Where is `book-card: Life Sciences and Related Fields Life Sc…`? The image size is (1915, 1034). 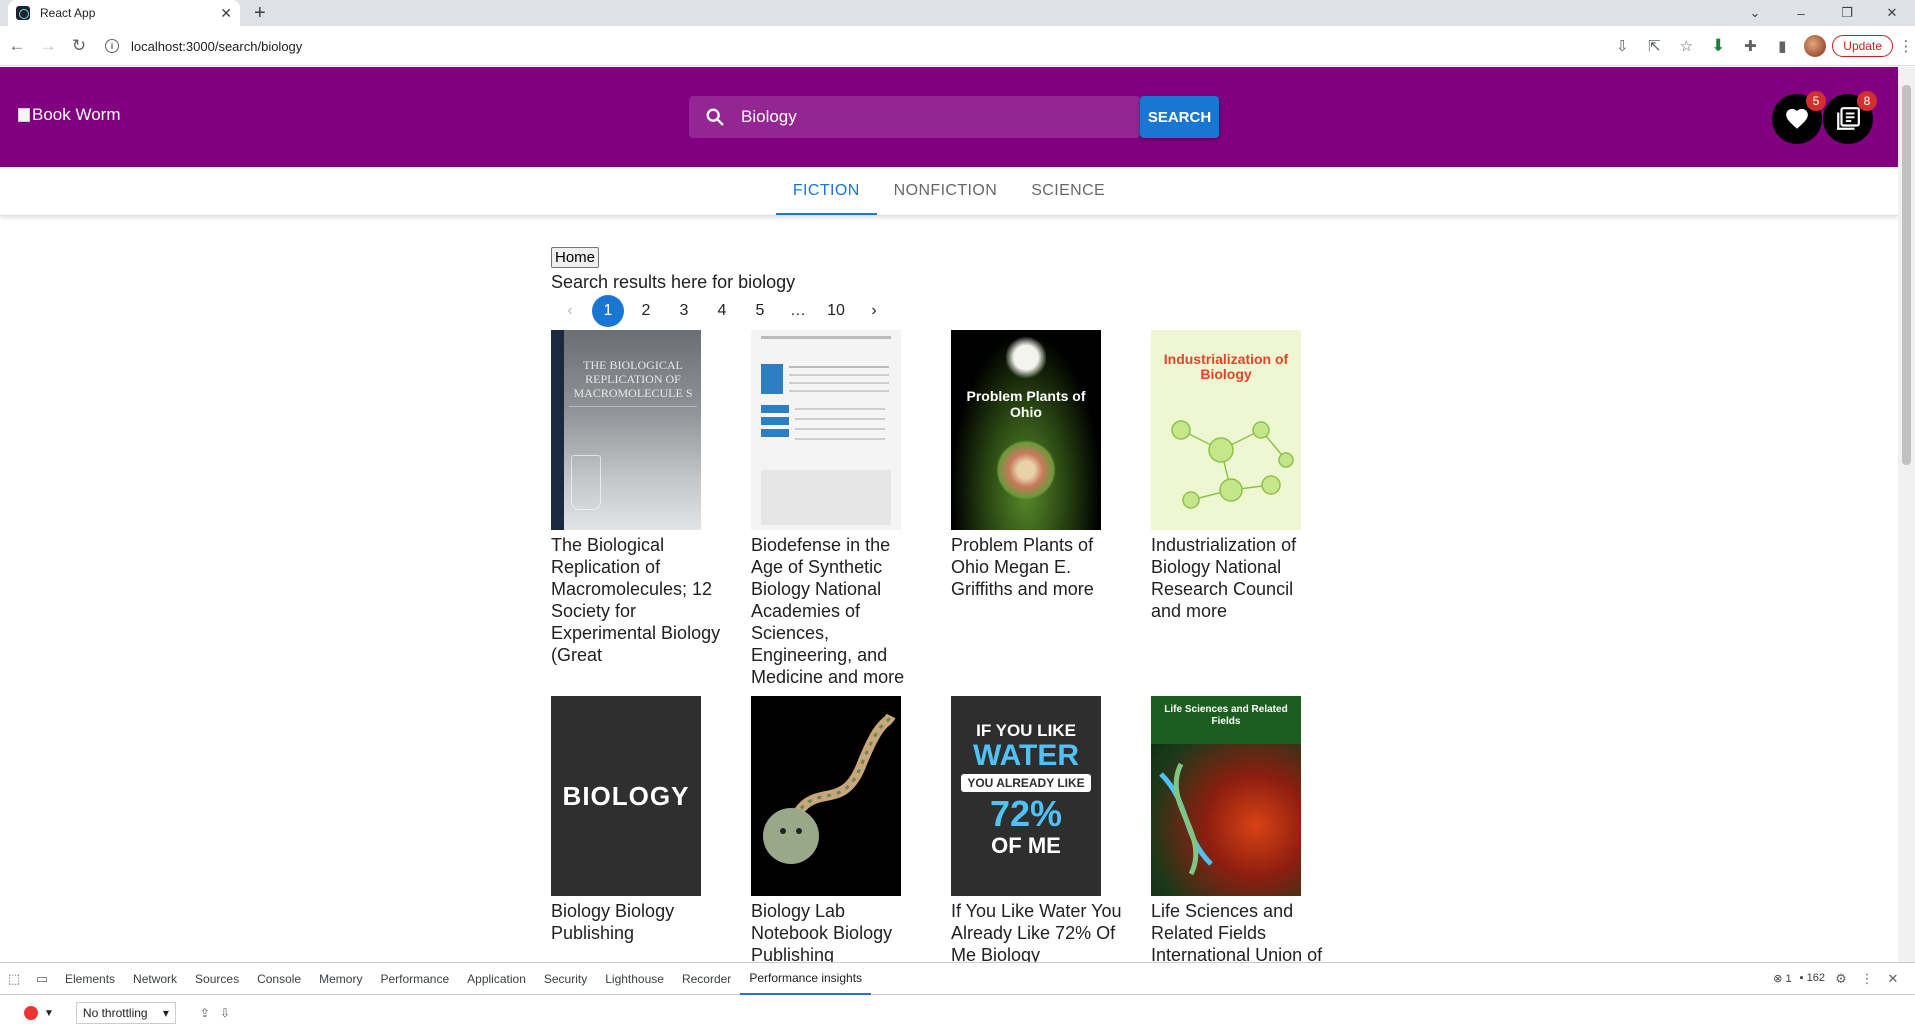 book-card: Life Sciences and Related Fields Life Sc… is located at coordinates (1251, 829).